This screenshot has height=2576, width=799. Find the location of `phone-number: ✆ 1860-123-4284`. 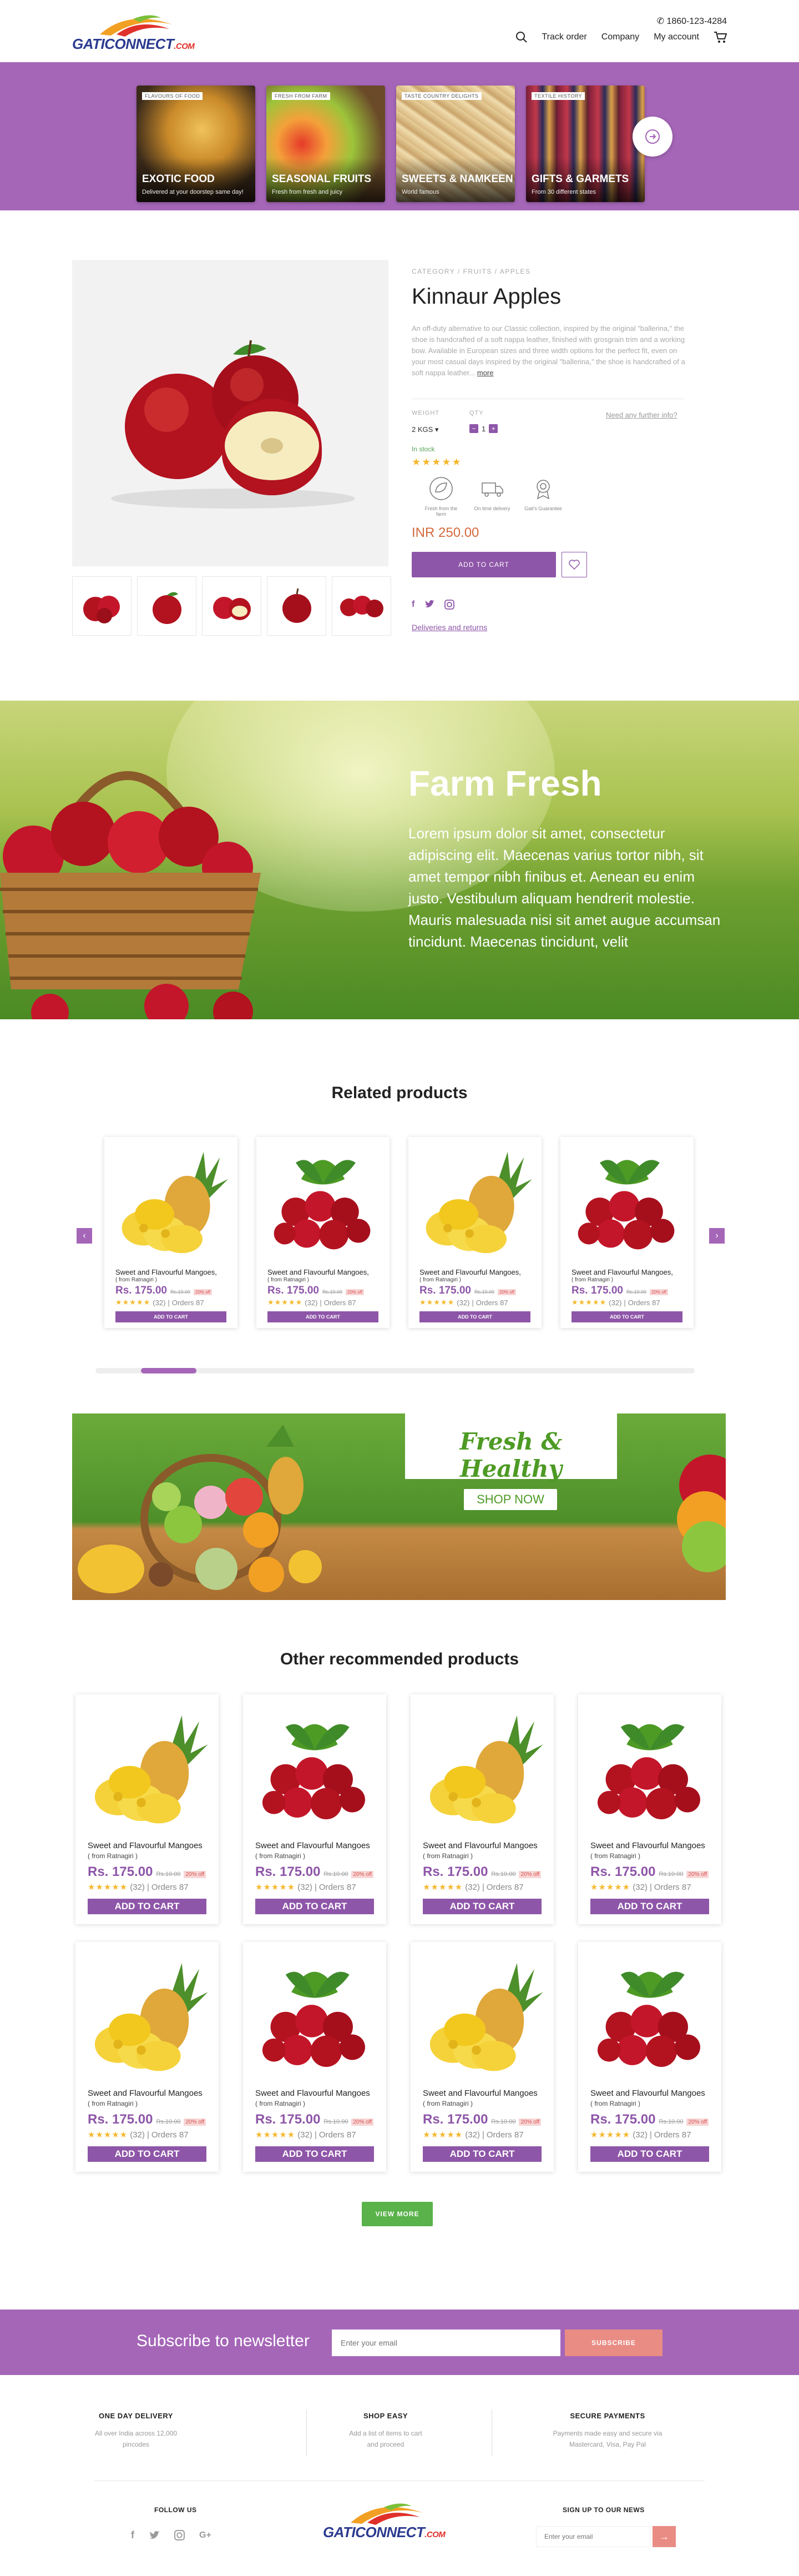

phone-number: ✆ 1860-123-4284 is located at coordinates (692, 22).